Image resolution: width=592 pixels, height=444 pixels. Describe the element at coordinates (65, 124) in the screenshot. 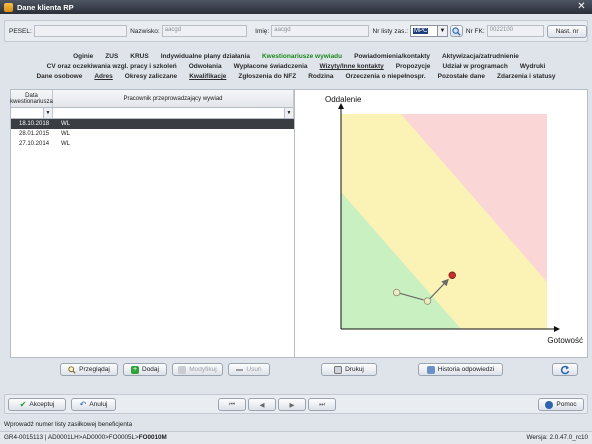

I see `cell-worker: WL` at that location.